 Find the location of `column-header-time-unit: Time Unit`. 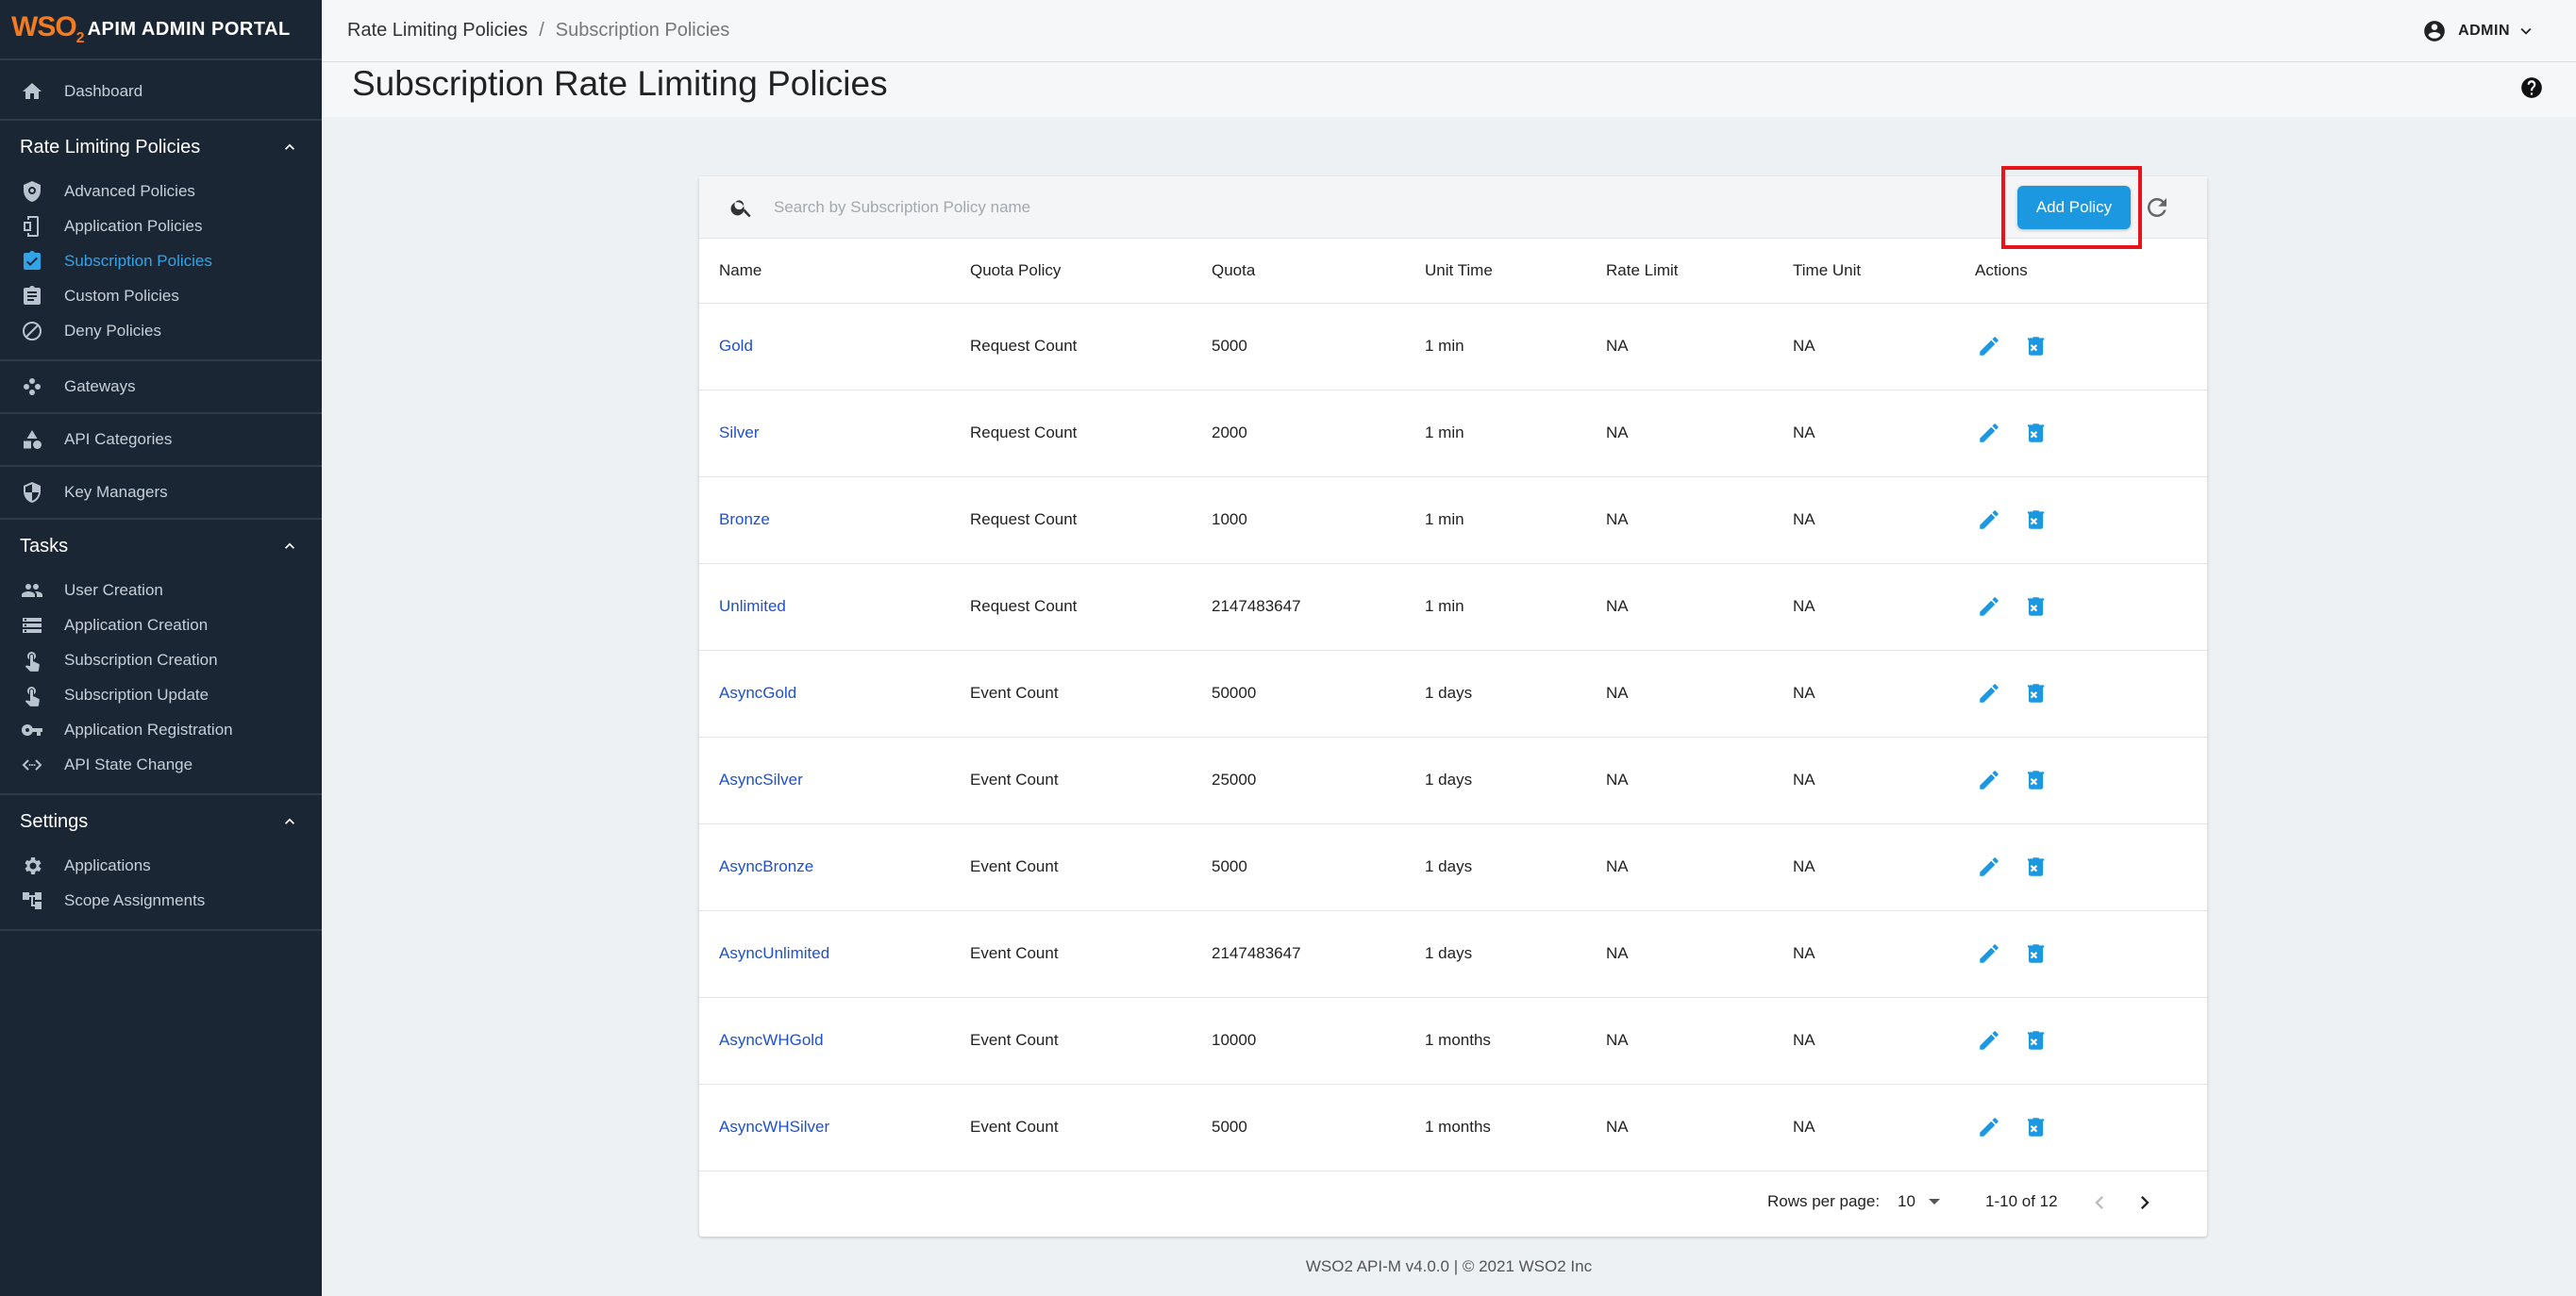

column-header-time-unit: Time Unit is located at coordinates (1884, 271).